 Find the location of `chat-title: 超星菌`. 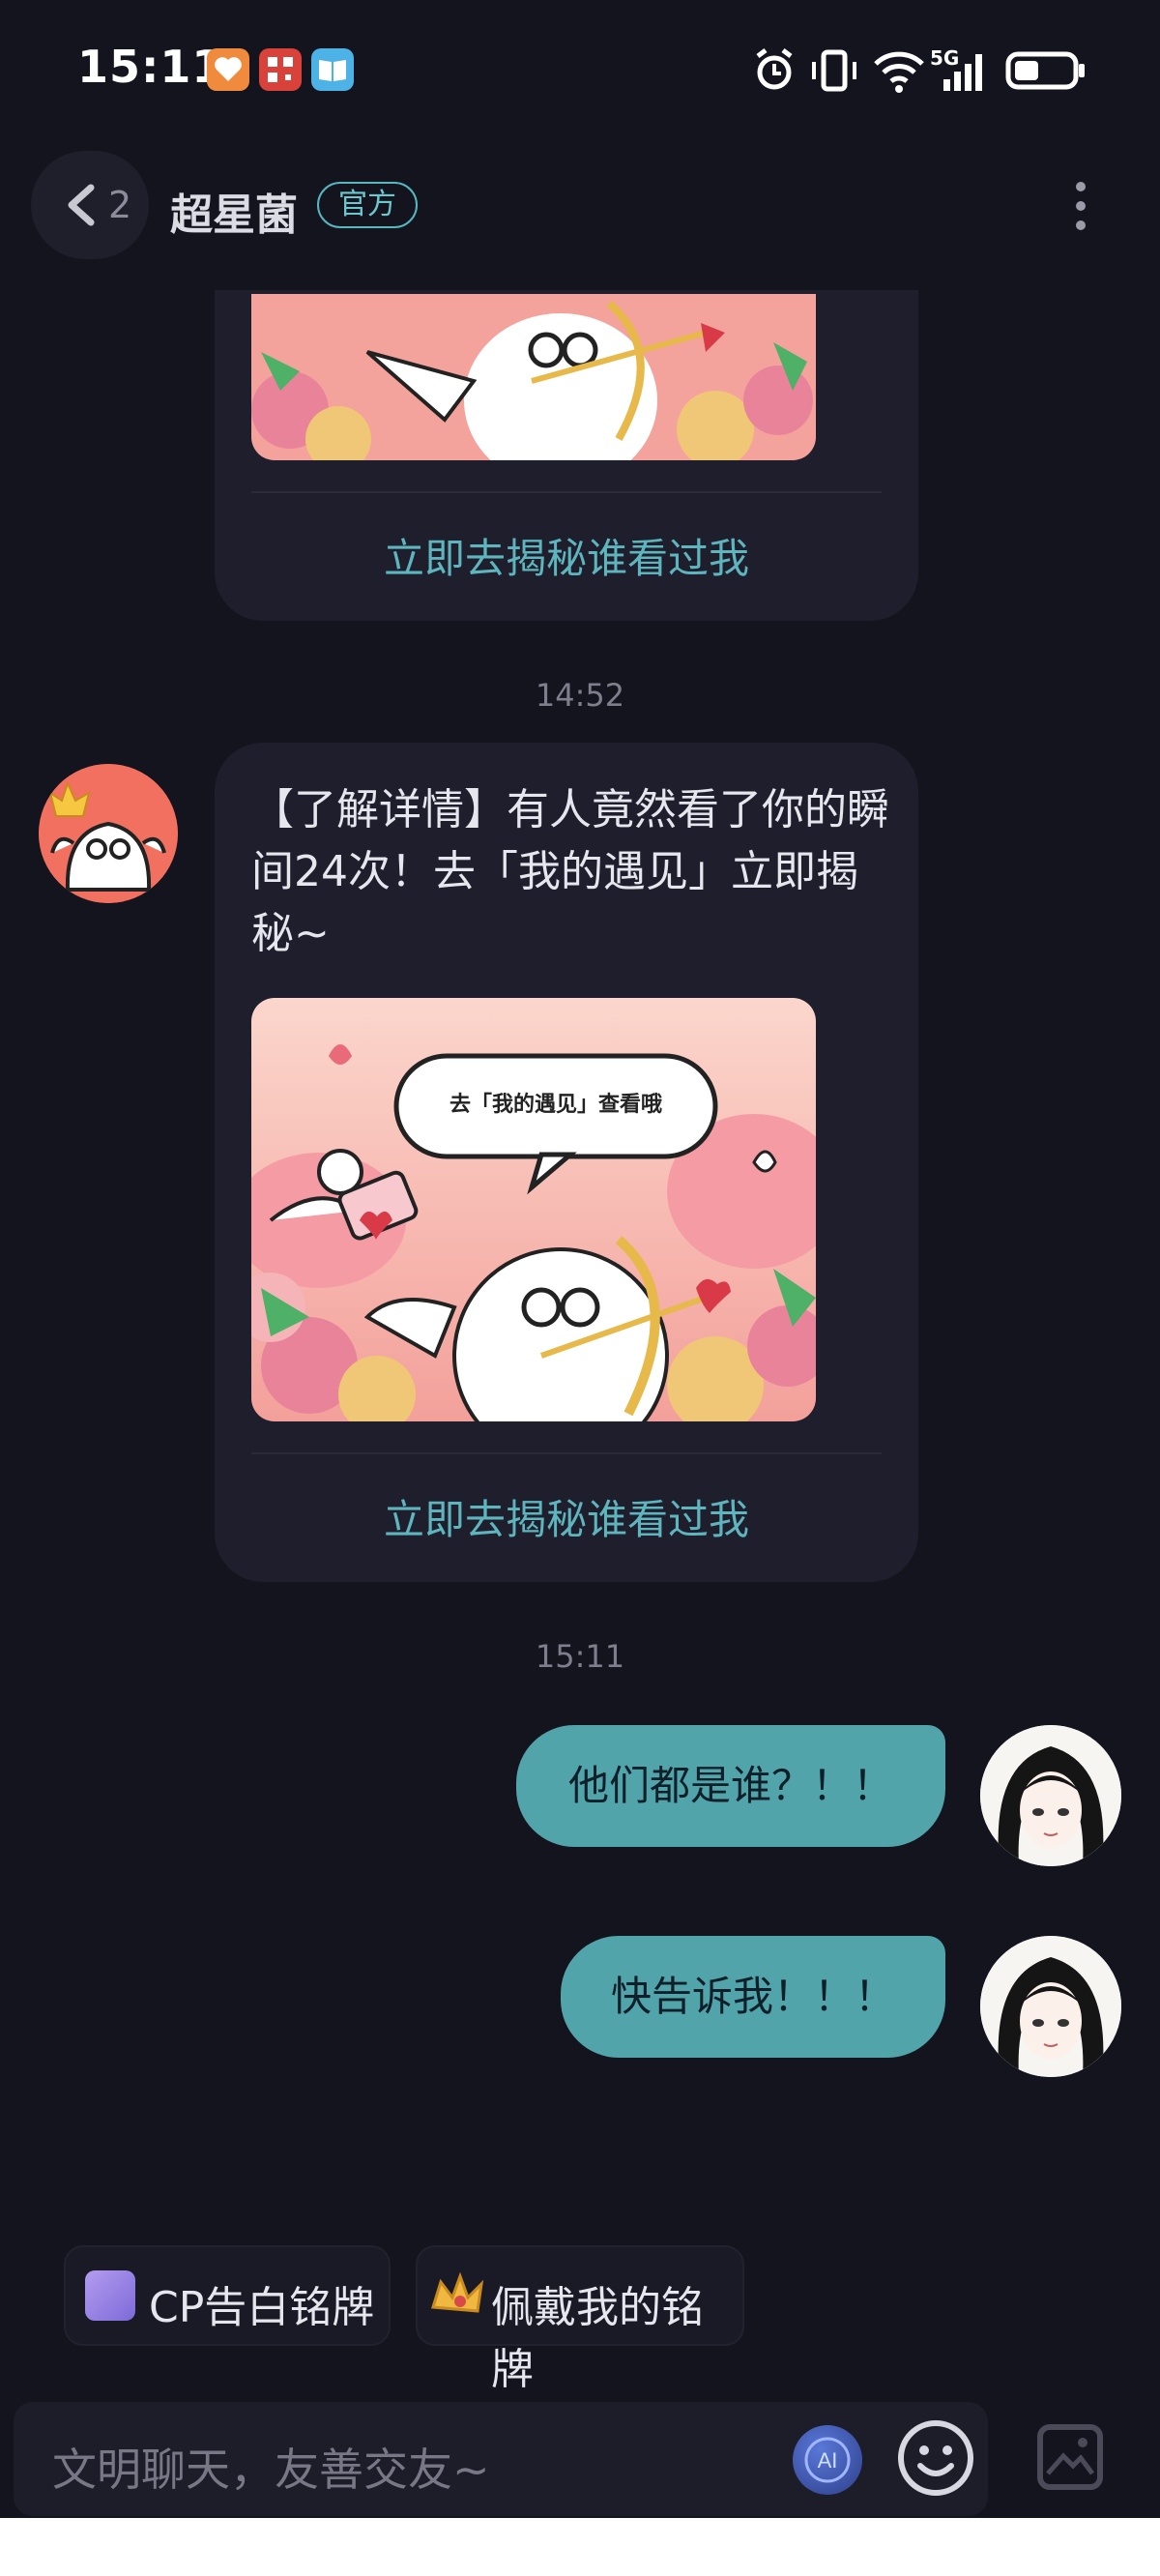

chat-title: 超星菌 is located at coordinates (234, 215).